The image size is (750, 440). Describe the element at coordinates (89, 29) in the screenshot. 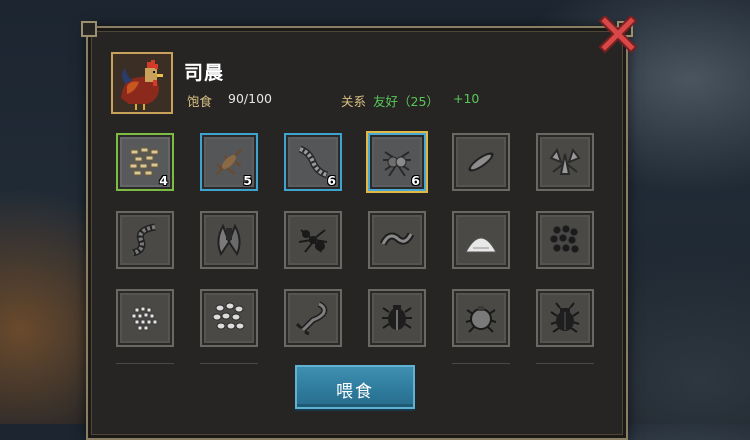

I see `panel-corner-ornament` at that location.